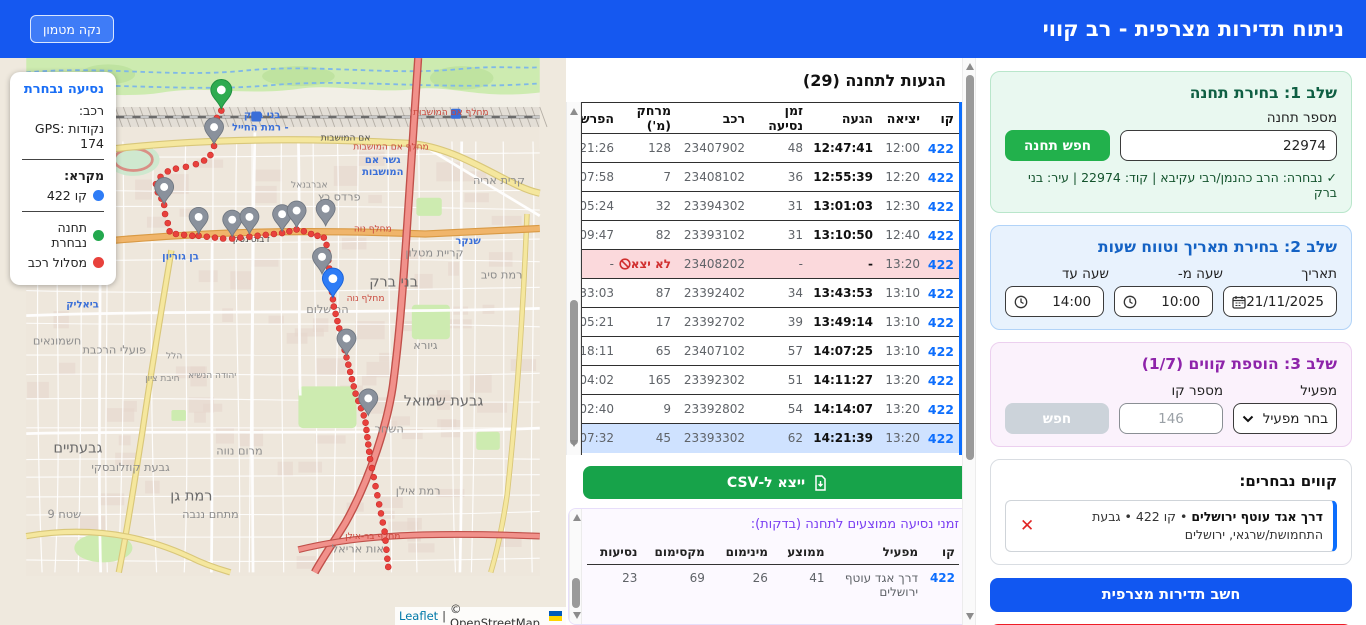 Image resolution: width=1366 pixels, height=625 pixels. What do you see at coordinates (779, 438) in the screenshot?
I see `arrival-cell: 62` at bounding box center [779, 438].